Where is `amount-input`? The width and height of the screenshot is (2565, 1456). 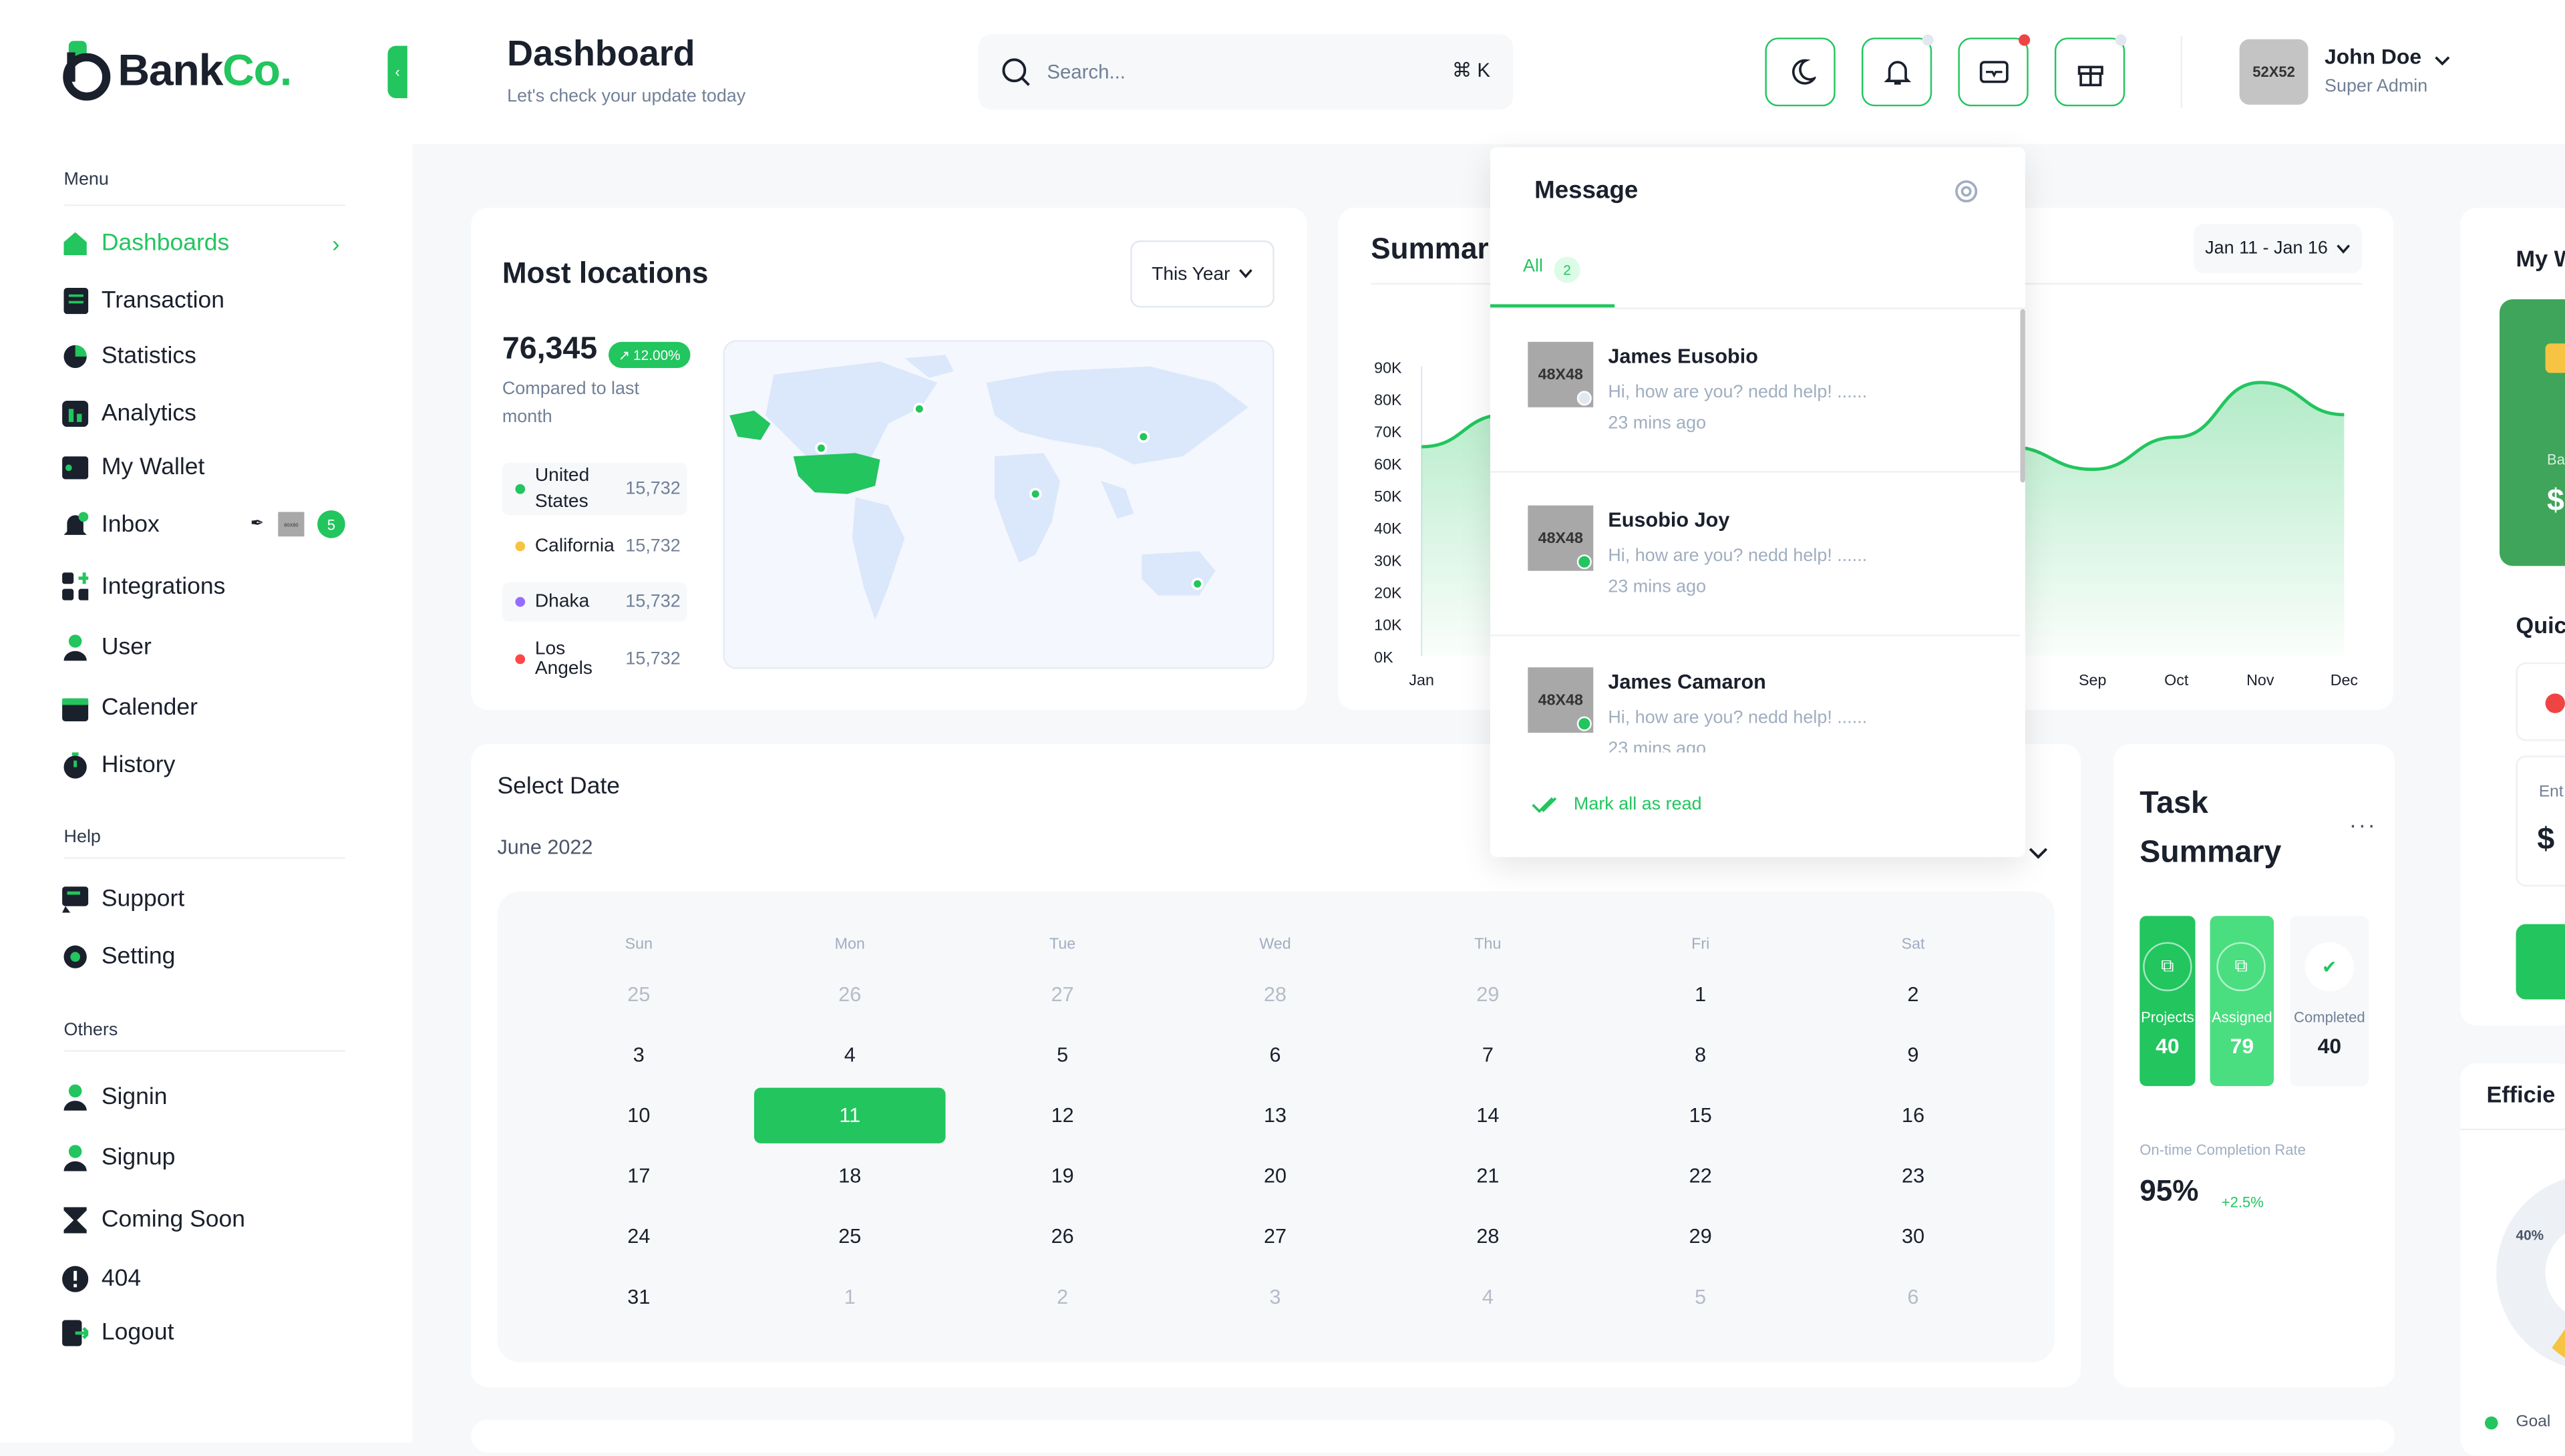
amount-input is located at coordinates (2540, 821).